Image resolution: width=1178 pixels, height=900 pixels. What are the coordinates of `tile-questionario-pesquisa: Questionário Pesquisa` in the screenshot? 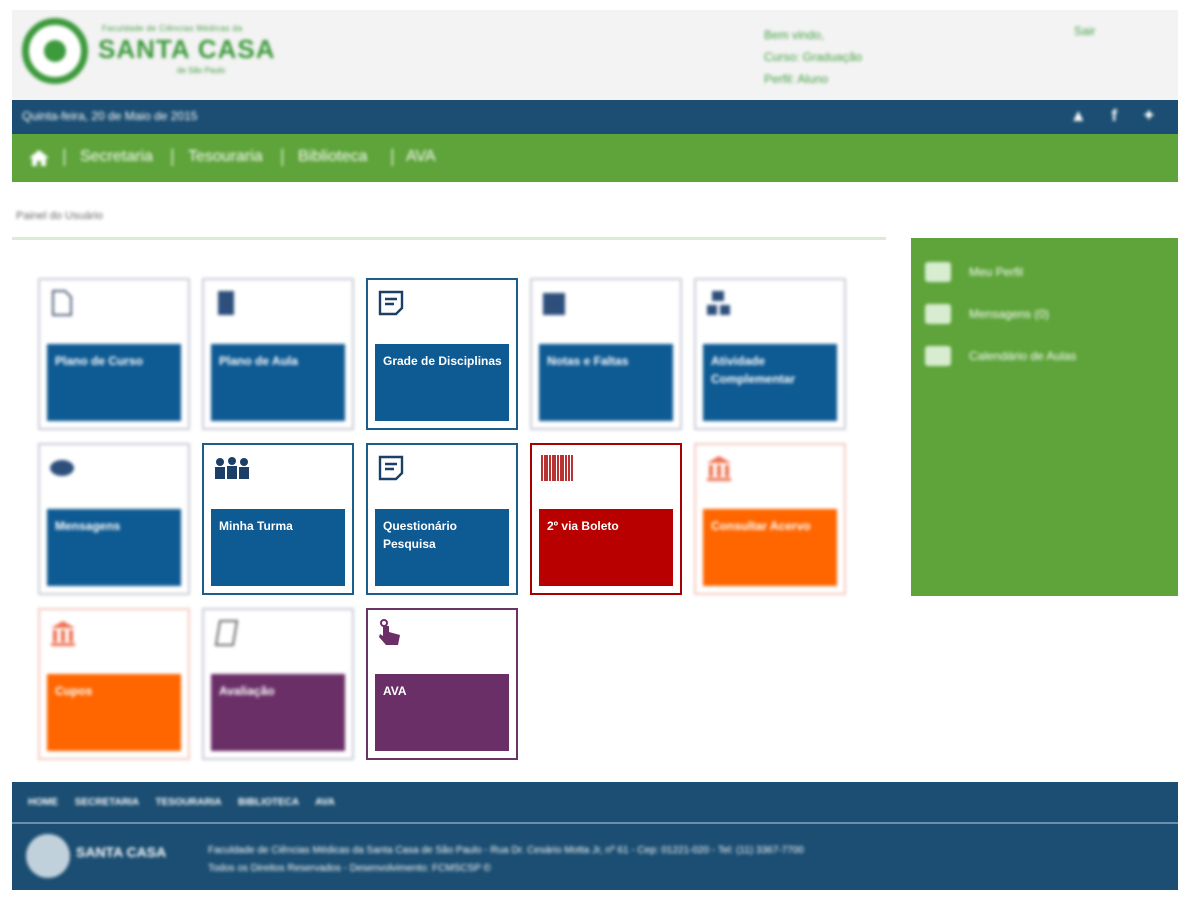 It's located at (442, 519).